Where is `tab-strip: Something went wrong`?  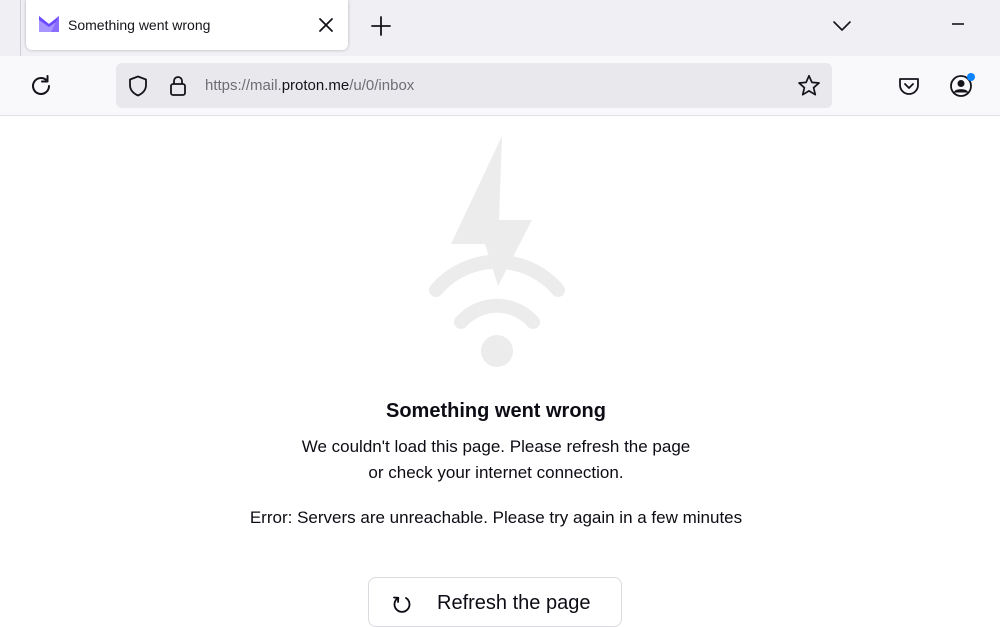
tab-strip: Something went wrong is located at coordinates (500, 28).